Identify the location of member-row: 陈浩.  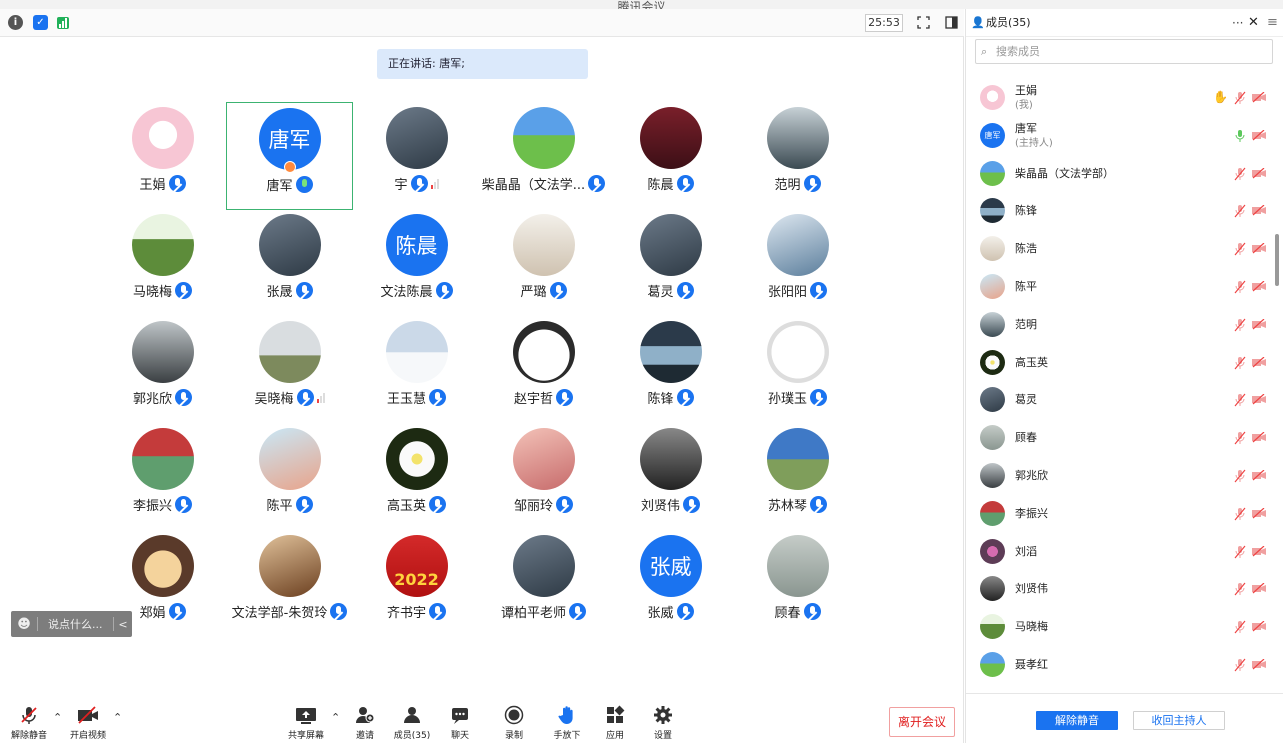
(1124, 247).